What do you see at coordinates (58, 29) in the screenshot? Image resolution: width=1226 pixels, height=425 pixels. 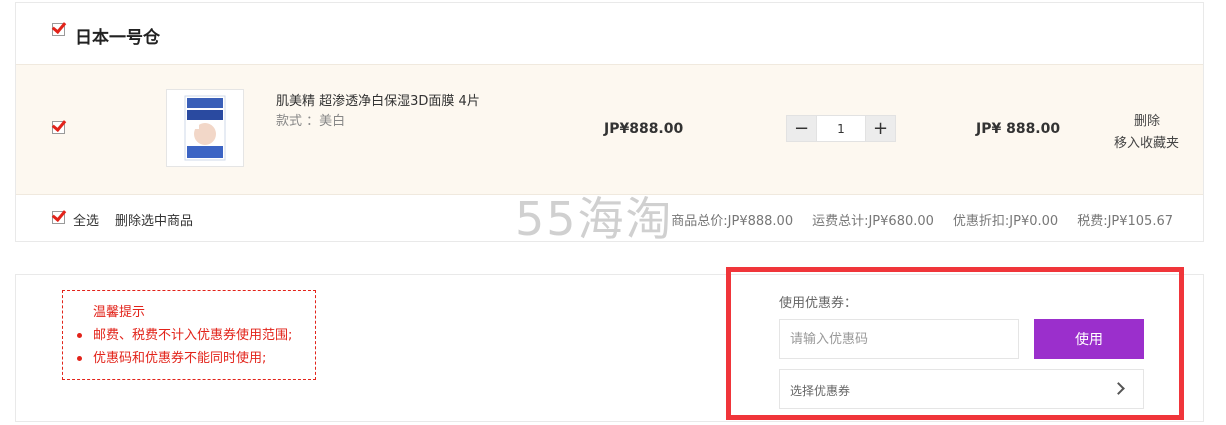 I see `warehouse-checkbox` at bounding box center [58, 29].